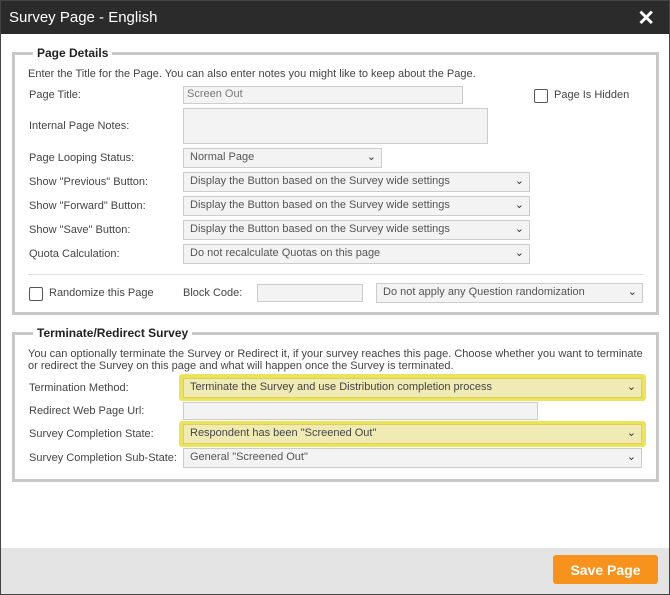 Image resolution: width=670 pixels, height=595 pixels. I want to click on page-is-hidden-checkbox, so click(541, 96).